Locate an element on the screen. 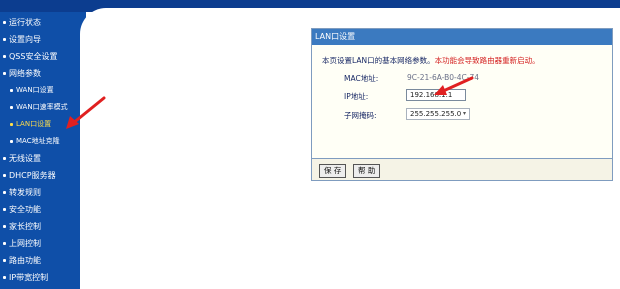  sidebar-item-network: 网络参数 is located at coordinates (40, 73).